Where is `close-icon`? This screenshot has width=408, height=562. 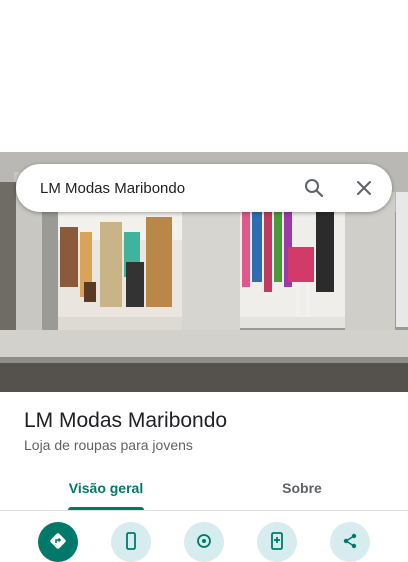
close-icon is located at coordinates (364, 188).